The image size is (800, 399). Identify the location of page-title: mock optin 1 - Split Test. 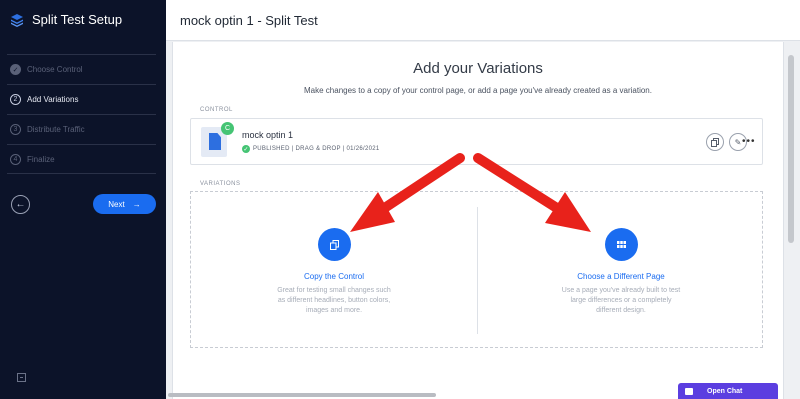
(249, 20).